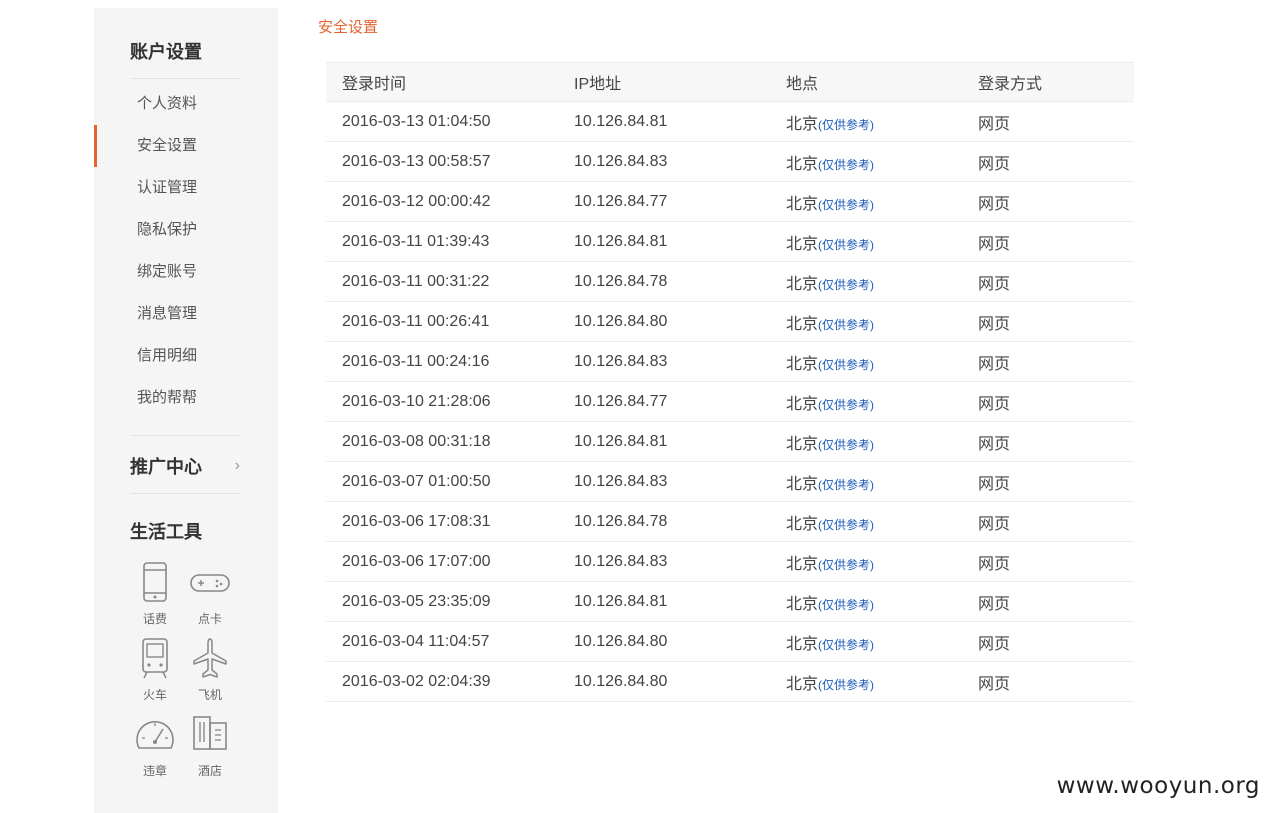  Describe the element at coordinates (1048, 82) in the screenshot. I see `column-header-method: 登录方式` at that location.